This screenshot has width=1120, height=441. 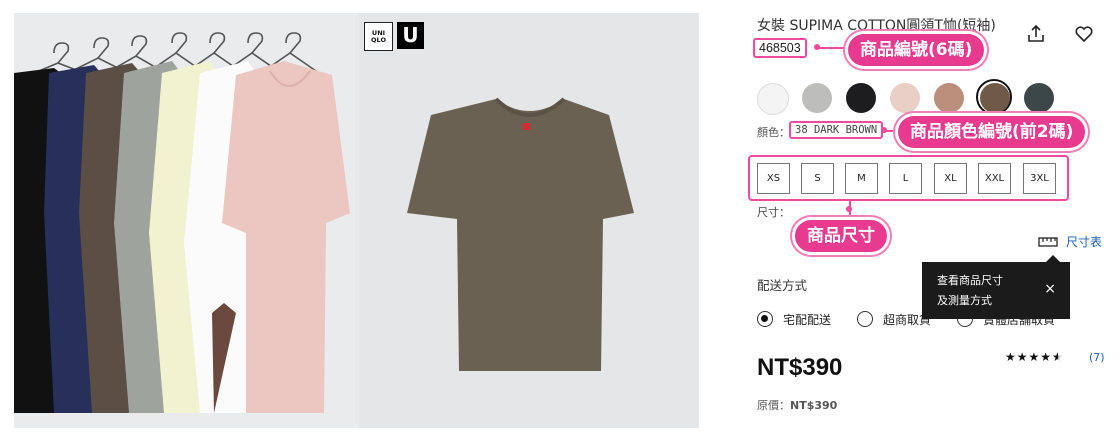 I want to click on size-option: M, so click(x=861, y=178).